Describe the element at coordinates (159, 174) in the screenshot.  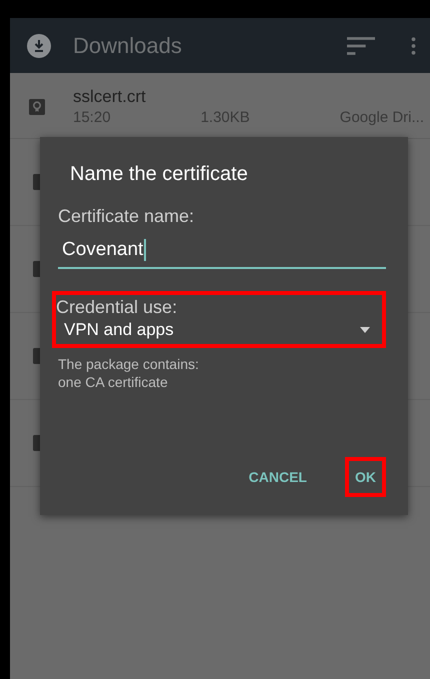
I see `dialog-title: Name the certificate` at that location.